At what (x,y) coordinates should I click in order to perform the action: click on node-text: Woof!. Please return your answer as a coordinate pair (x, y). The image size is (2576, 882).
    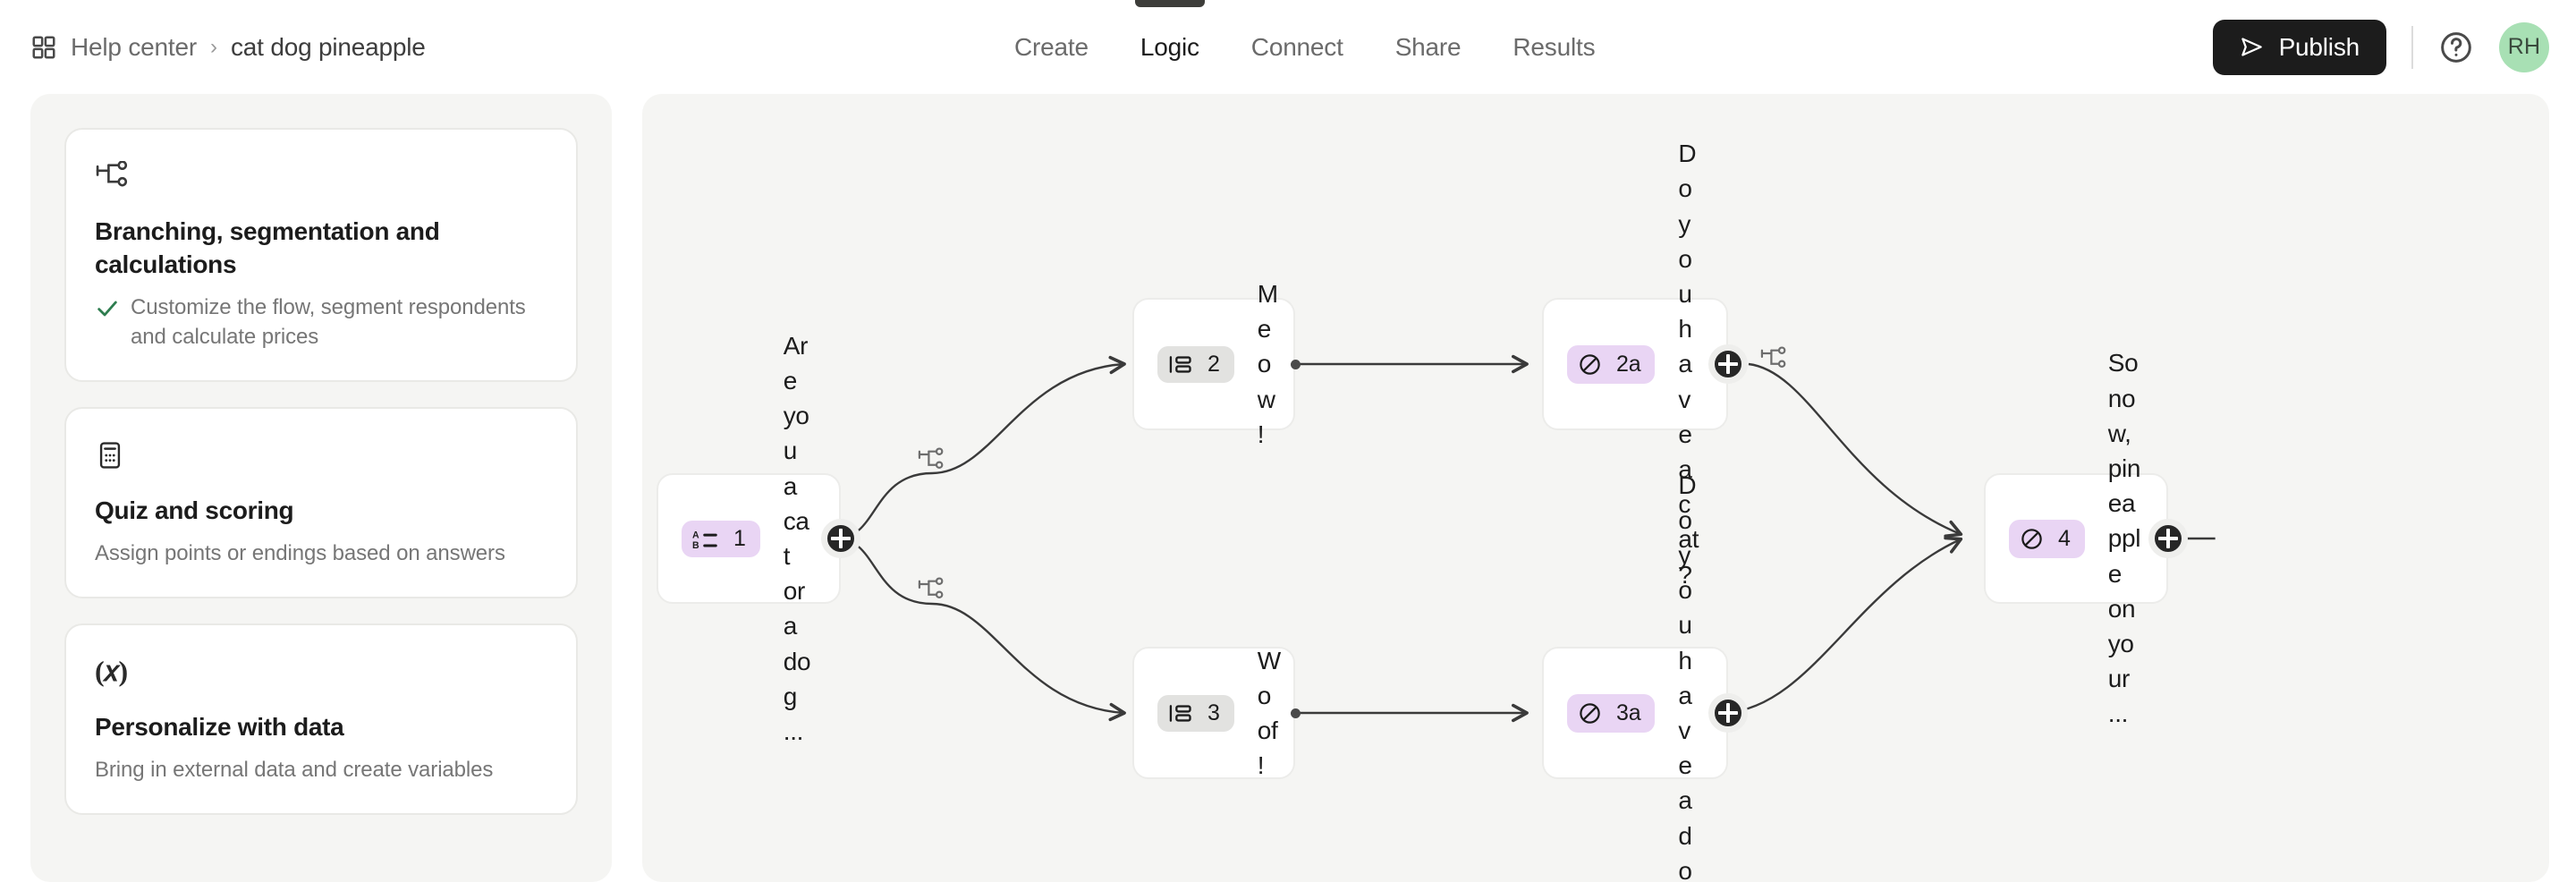
    Looking at the image, I should click on (1269, 713).